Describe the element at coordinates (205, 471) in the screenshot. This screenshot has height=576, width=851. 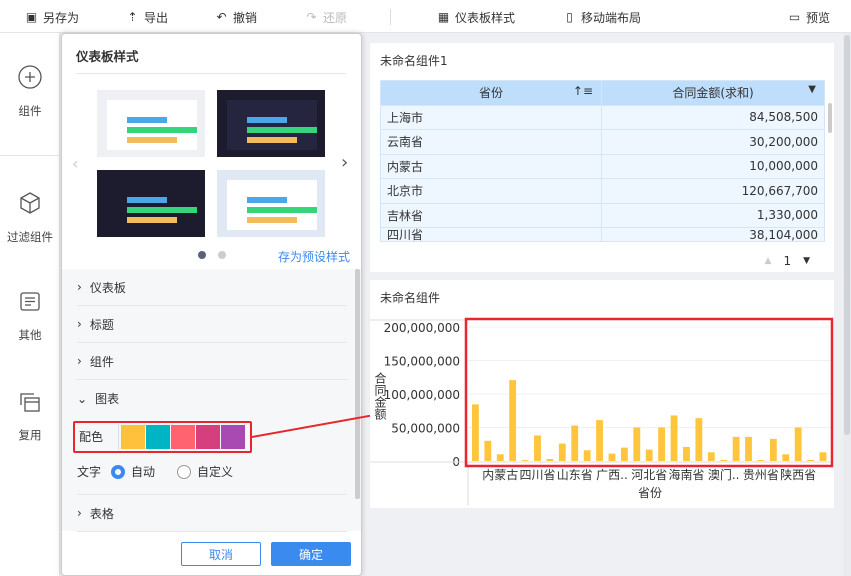
I see `radio-custom: 自定义` at that location.